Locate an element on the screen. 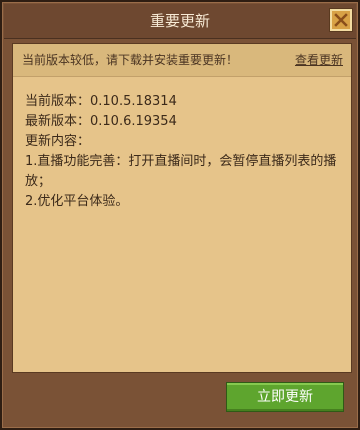 This screenshot has height=430, width=360. update-item: 1.直播功能完善：打开直播间时，会暂停直播列表的播放； is located at coordinates (181, 171).